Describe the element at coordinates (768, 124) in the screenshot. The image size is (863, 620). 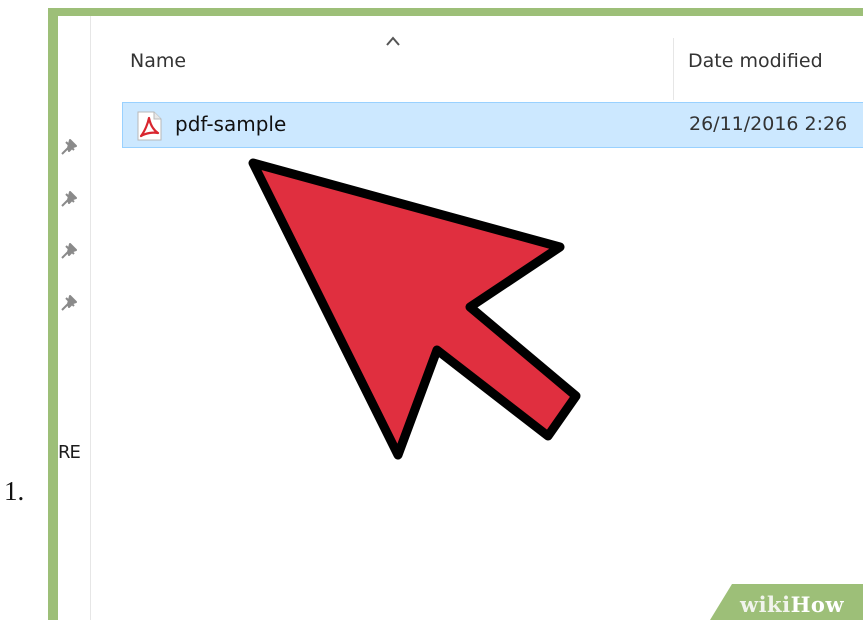
I see `file-date-modified: 26/11/2016 2:26` at that location.